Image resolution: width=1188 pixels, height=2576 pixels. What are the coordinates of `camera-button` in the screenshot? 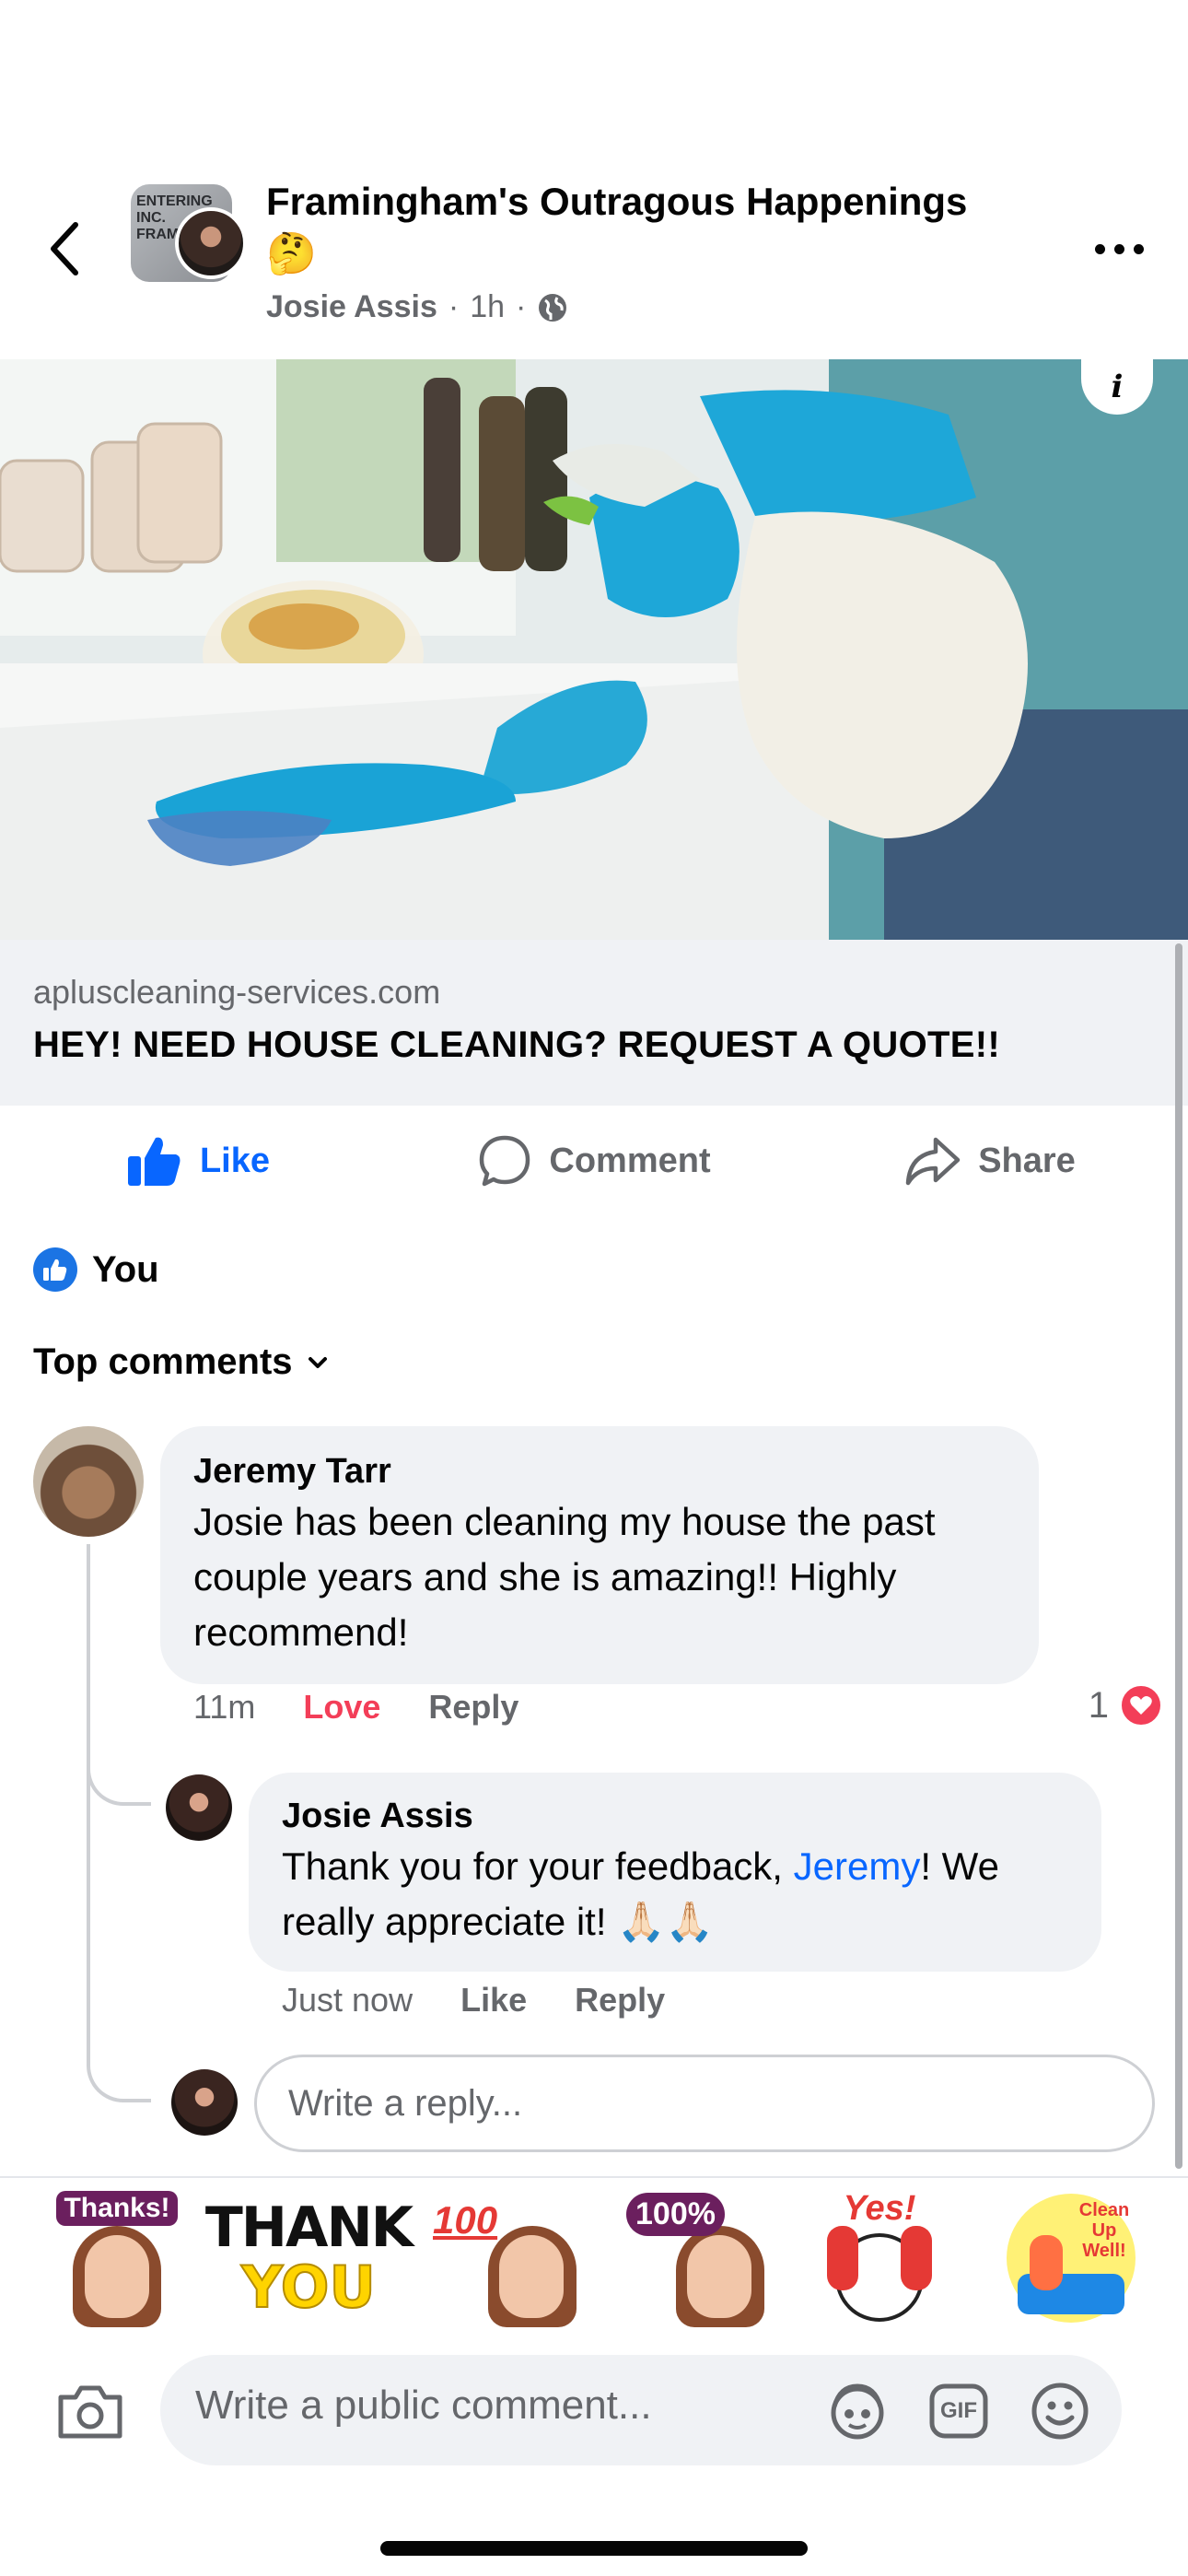 It's located at (90, 2412).